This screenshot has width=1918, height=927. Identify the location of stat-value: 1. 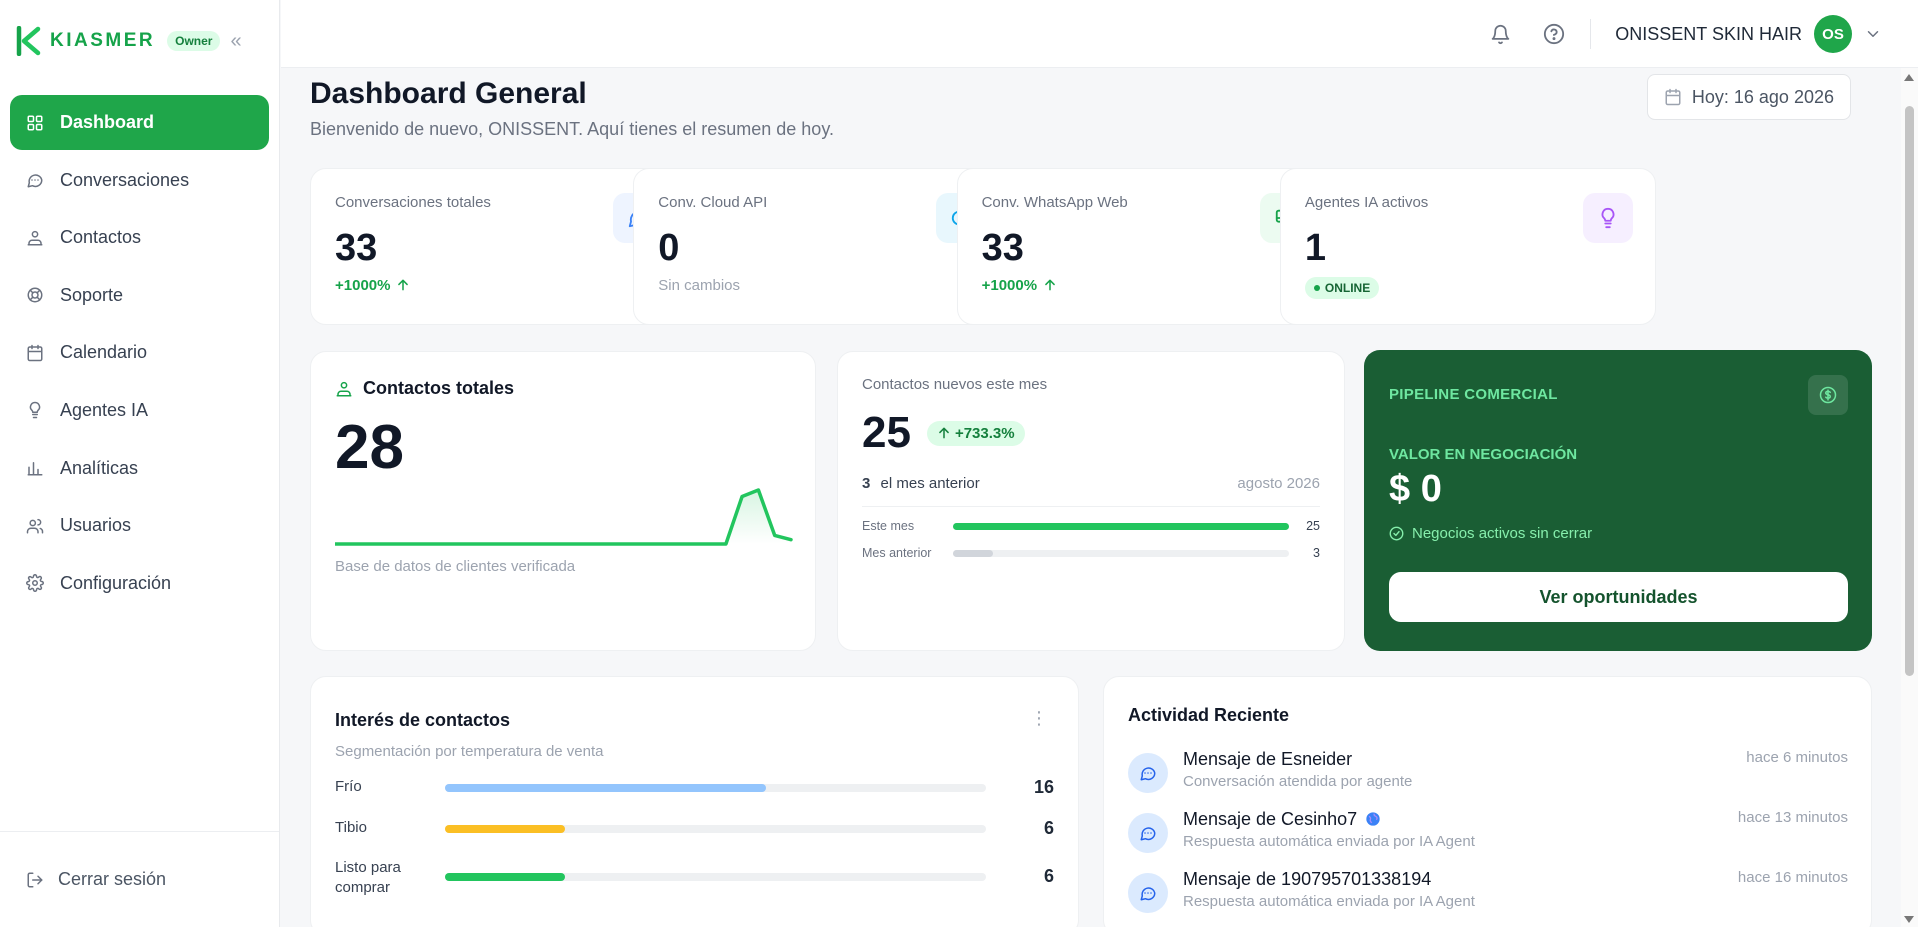
(1315, 248).